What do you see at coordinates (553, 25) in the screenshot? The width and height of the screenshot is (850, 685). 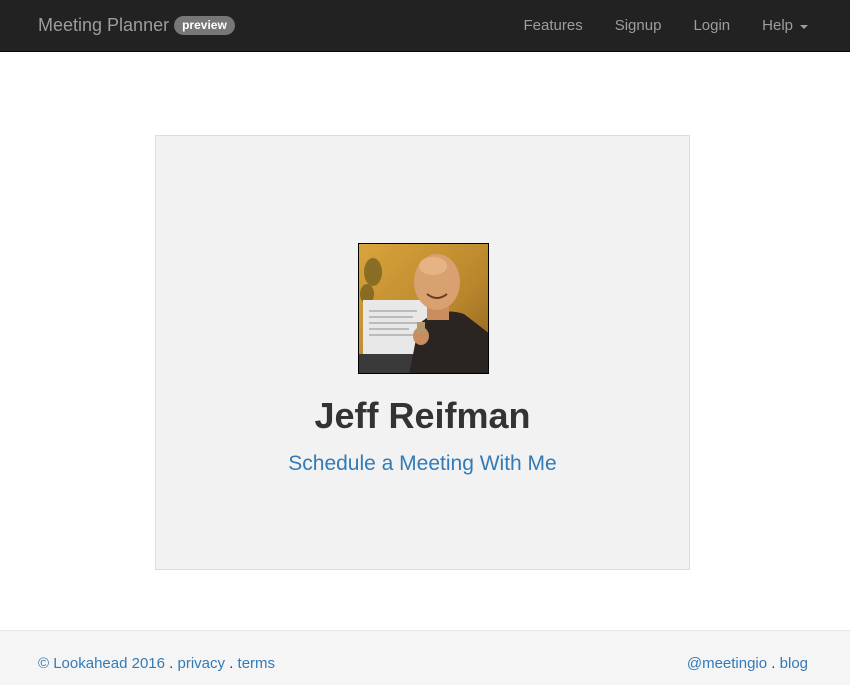 I see `nav-item-features: Features` at bounding box center [553, 25].